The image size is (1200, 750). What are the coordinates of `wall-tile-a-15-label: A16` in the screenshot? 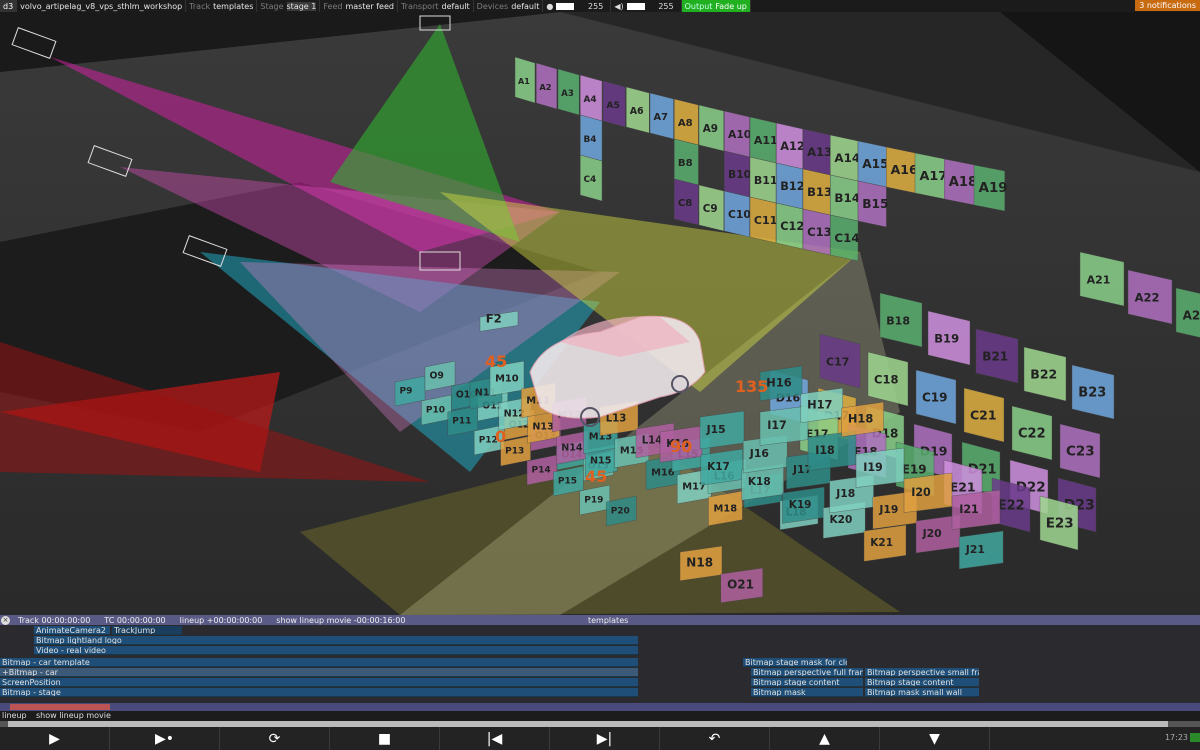 It's located at (904, 169).